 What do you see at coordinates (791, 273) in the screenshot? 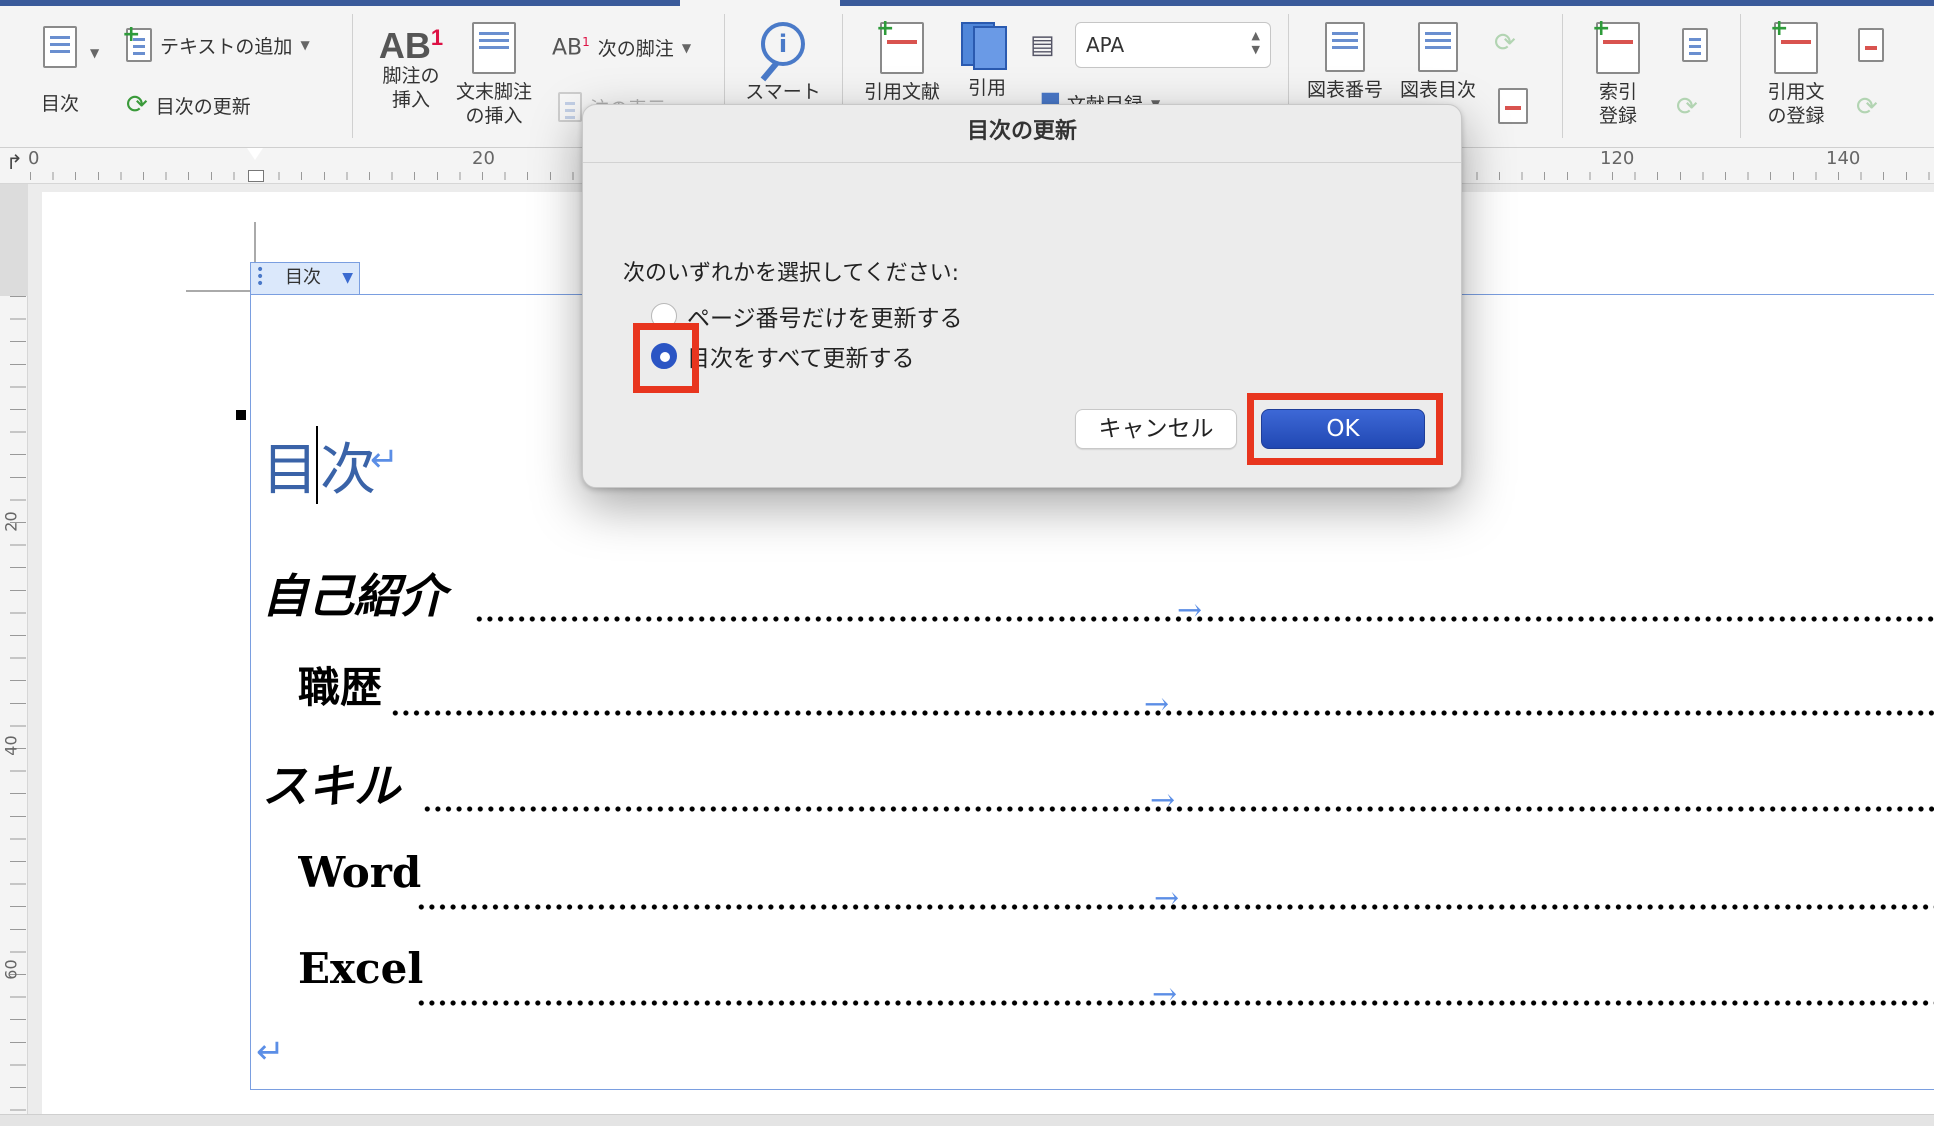
I see `dialog-prompt: 次のいずれかを選択してください:` at bounding box center [791, 273].